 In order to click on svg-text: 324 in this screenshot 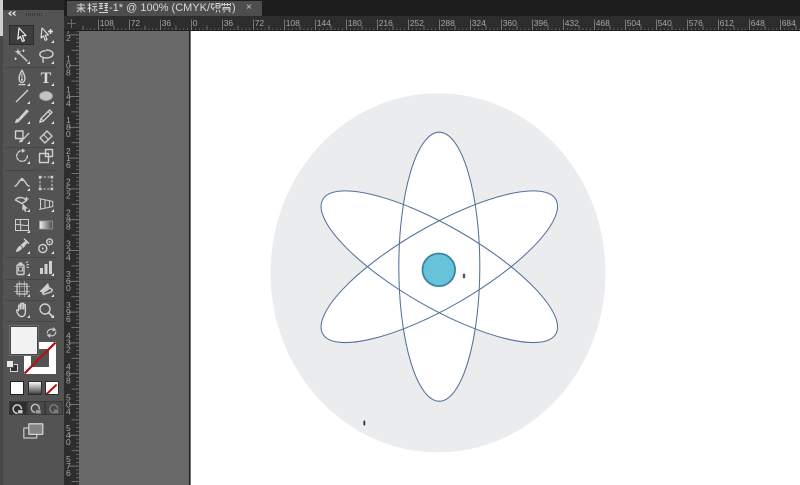, I will do `click(479, 23)`.